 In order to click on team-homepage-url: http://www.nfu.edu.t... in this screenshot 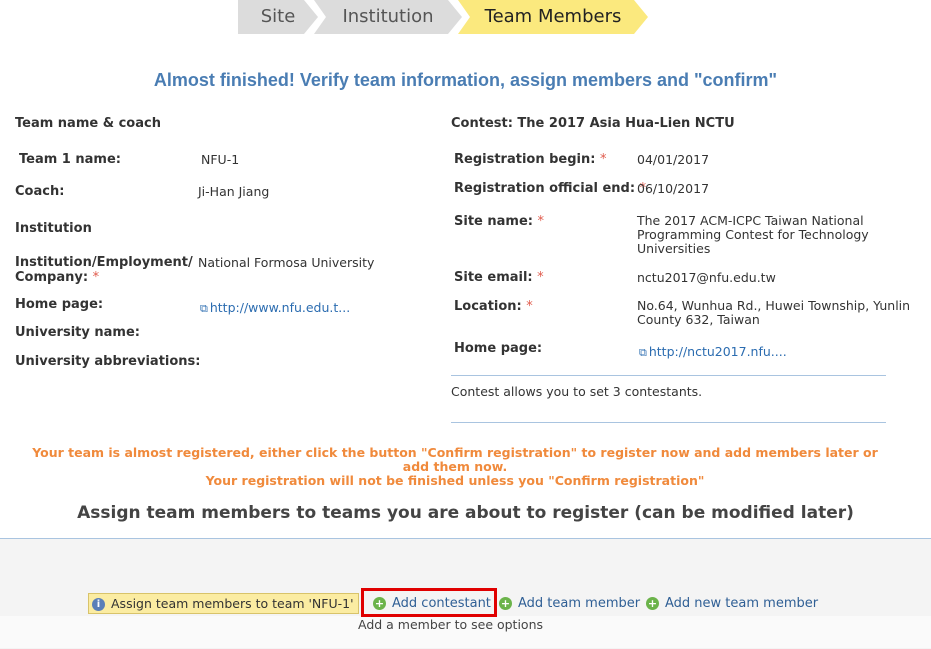, I will do `click(280, 307)`.